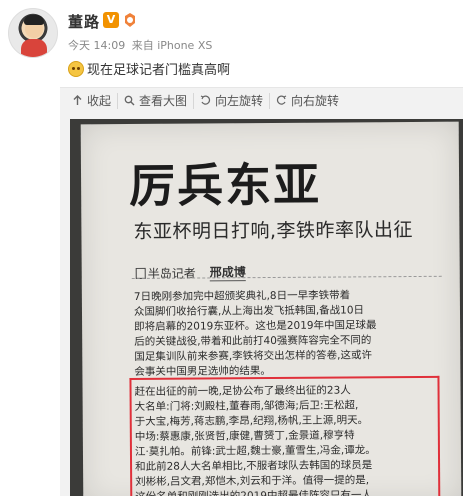  What do you see at coordinates (140, 273) in the screenshot?
I see `byline-box-icon` at bounding box center [140, 273].